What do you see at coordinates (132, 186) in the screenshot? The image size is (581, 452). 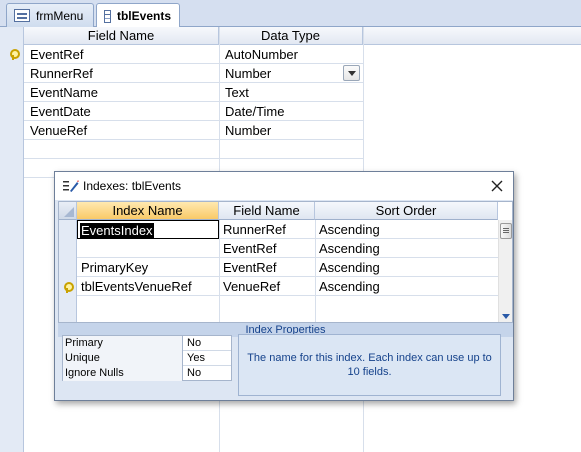 I see `dialog-title: Indexes: tblEvents` at bounding box center [132, 186].